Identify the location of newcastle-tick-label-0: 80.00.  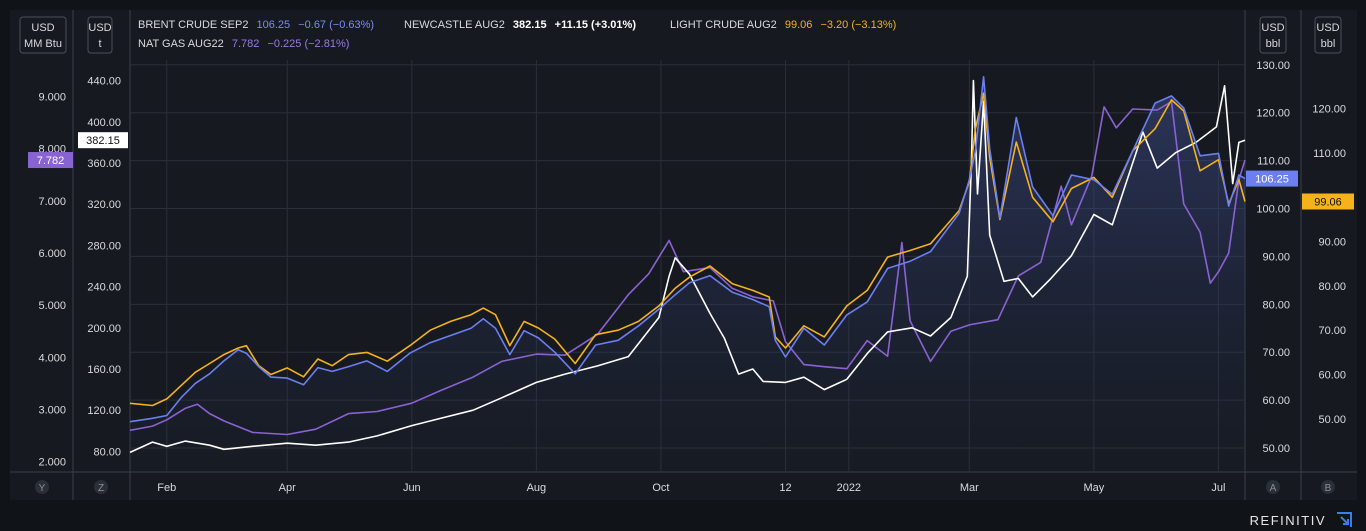
(107, 452).